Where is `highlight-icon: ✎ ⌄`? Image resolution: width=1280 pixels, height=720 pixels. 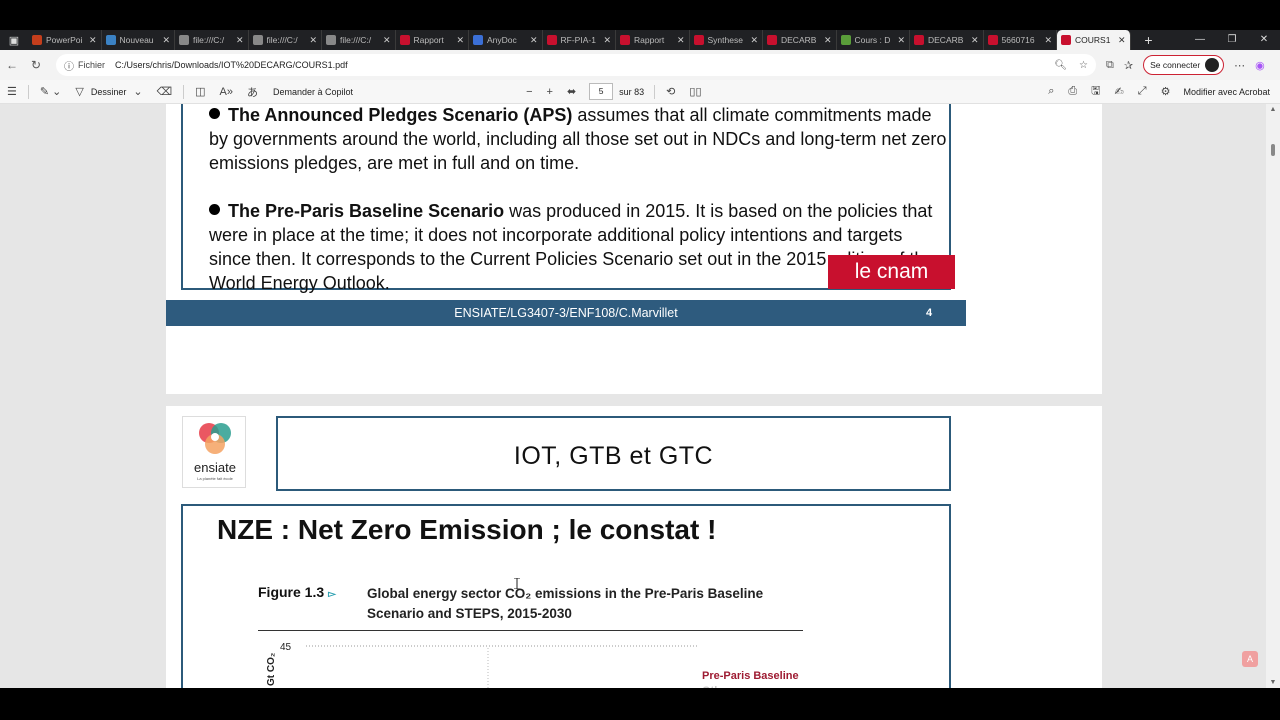 highlight-icon: ✎ ⌄ is located at coordinates (51, 91).